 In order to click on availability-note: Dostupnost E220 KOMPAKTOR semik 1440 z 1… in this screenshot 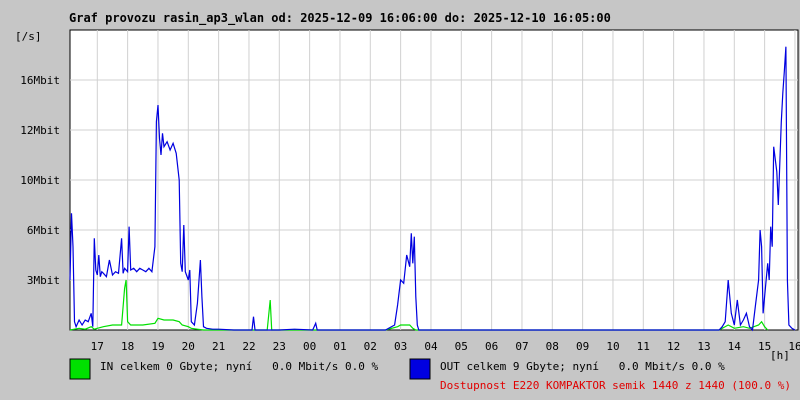, I will do `click(615, 385)`.